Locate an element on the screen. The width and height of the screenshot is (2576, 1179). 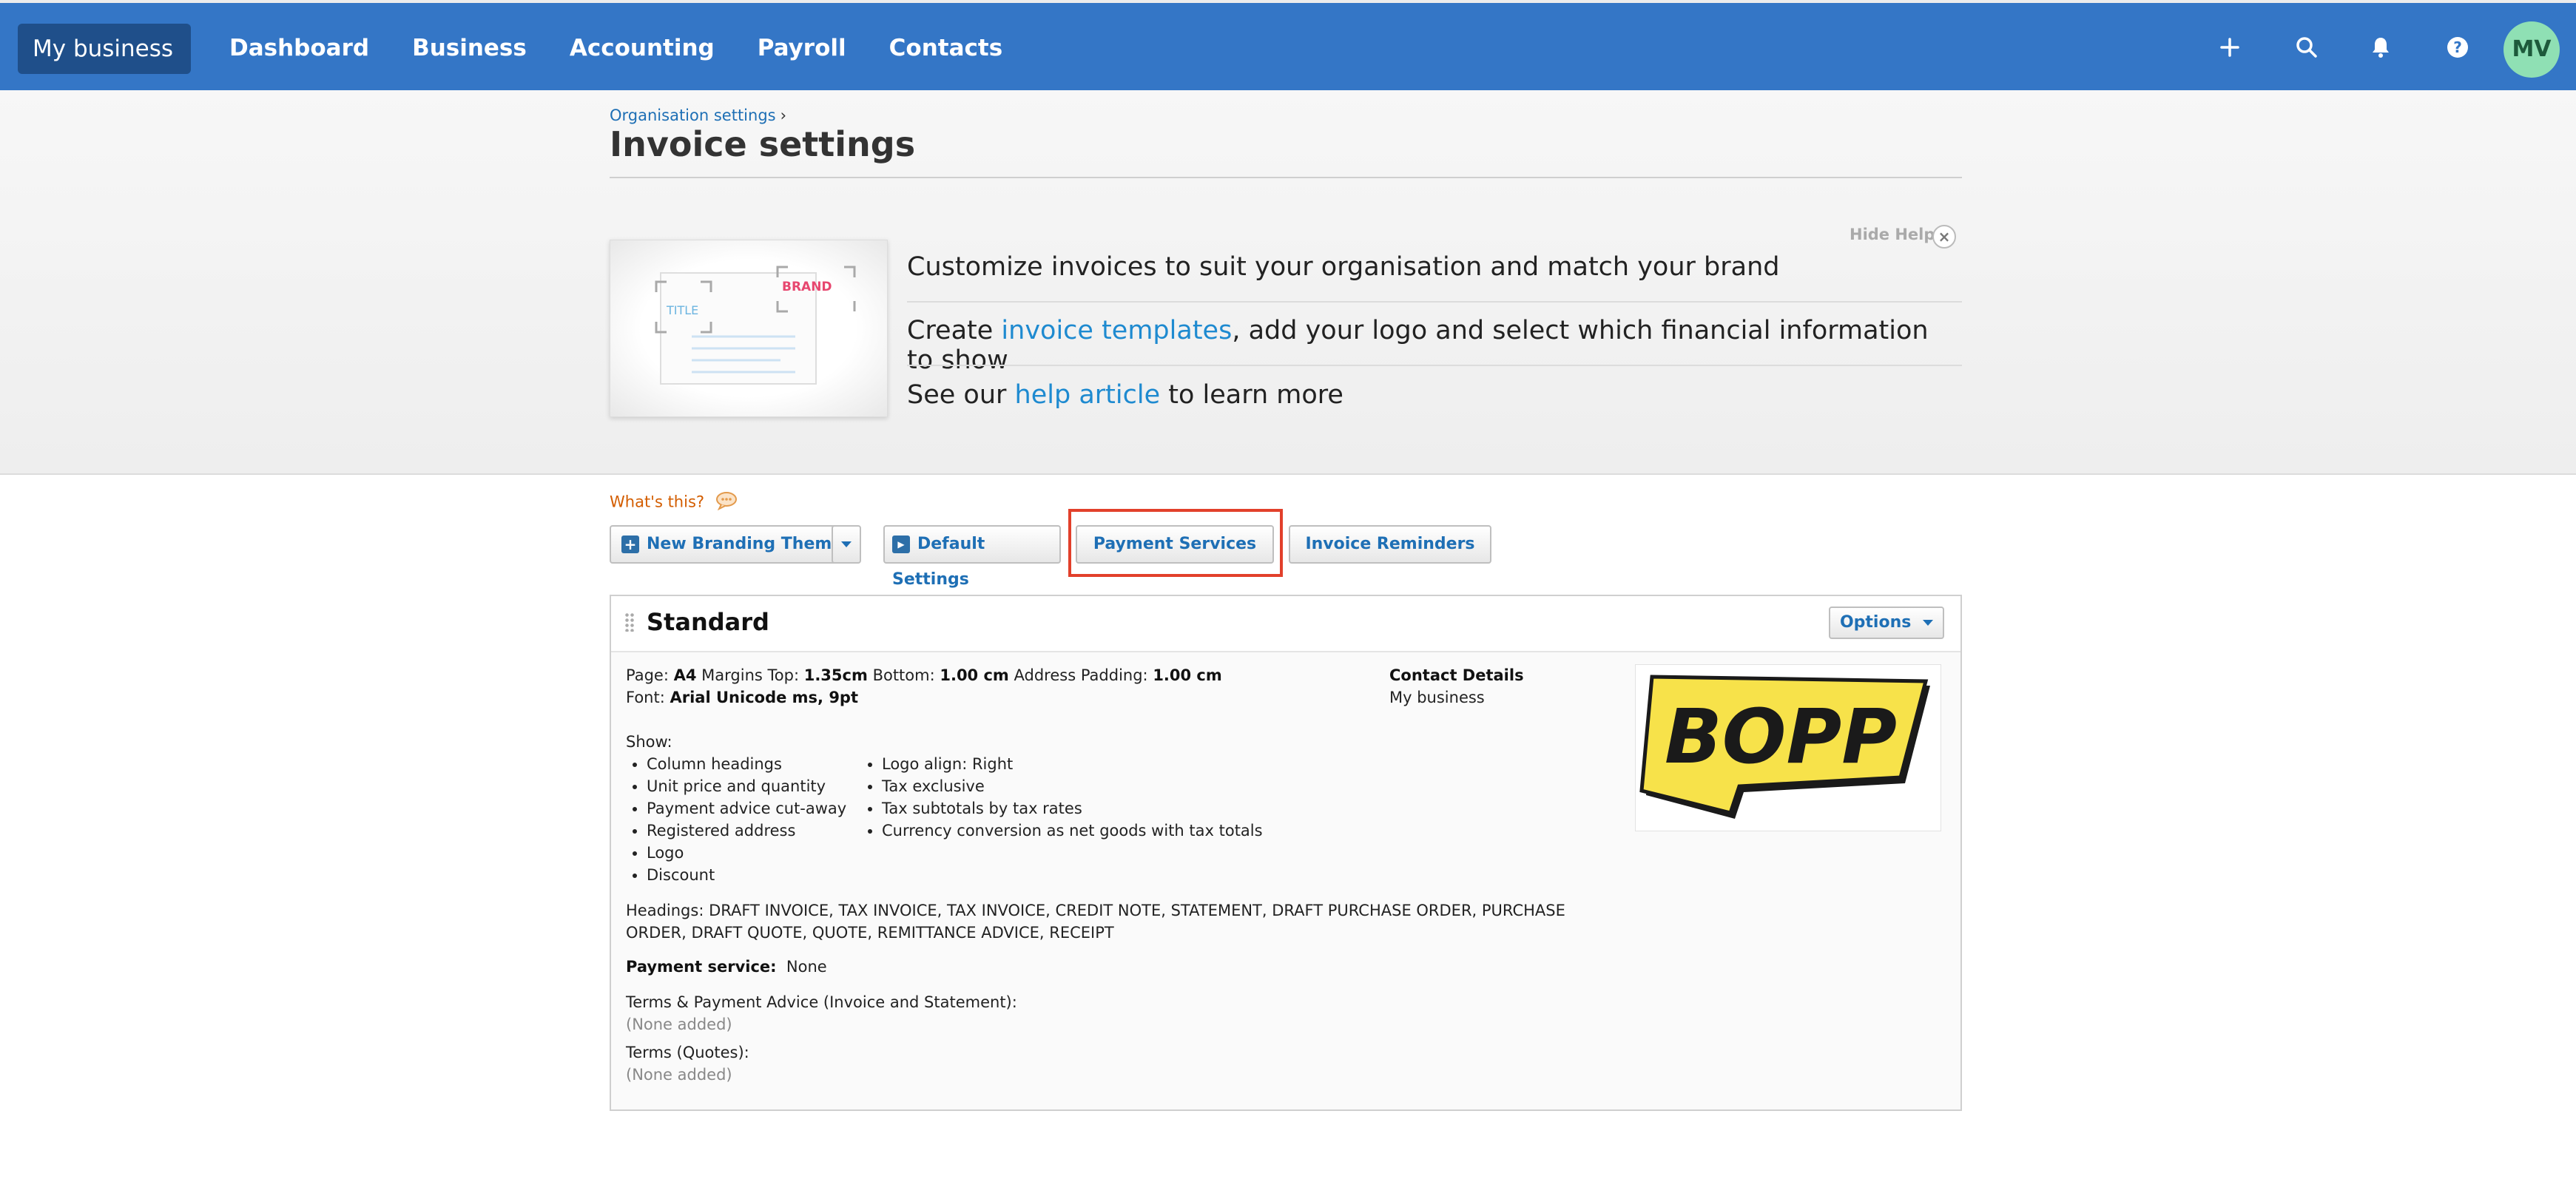
help-line-3-suffix: to learn more is located at coordinates (1251, 395).